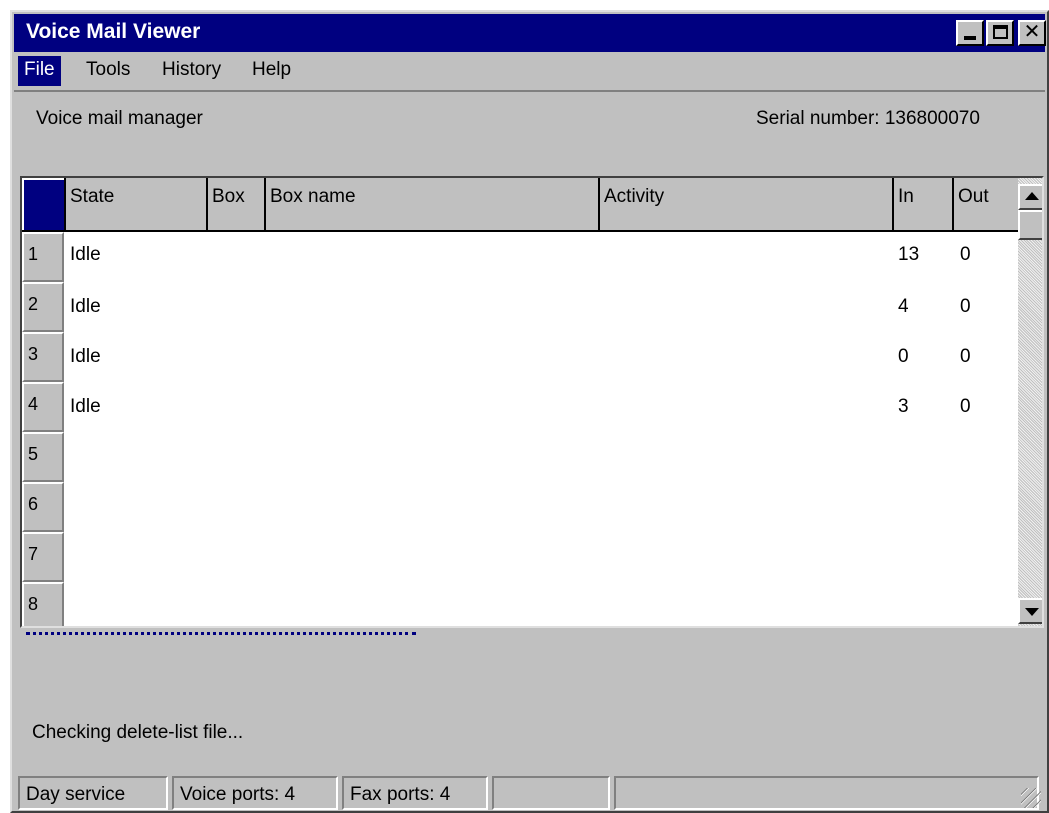  Describe the element at coordinates (868, 118) in the screenshot. I see `serial-number: Serial number: 136800070` at that location.